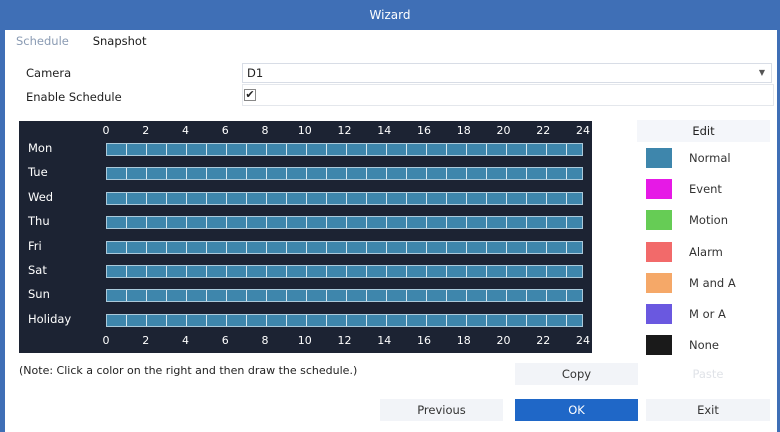 Image resolution: width=780 pixels, height=432 pixels. Describe the element at coordinates (583, 340) in the screenshot. I see `bottom-hour-label: 24` at that location.